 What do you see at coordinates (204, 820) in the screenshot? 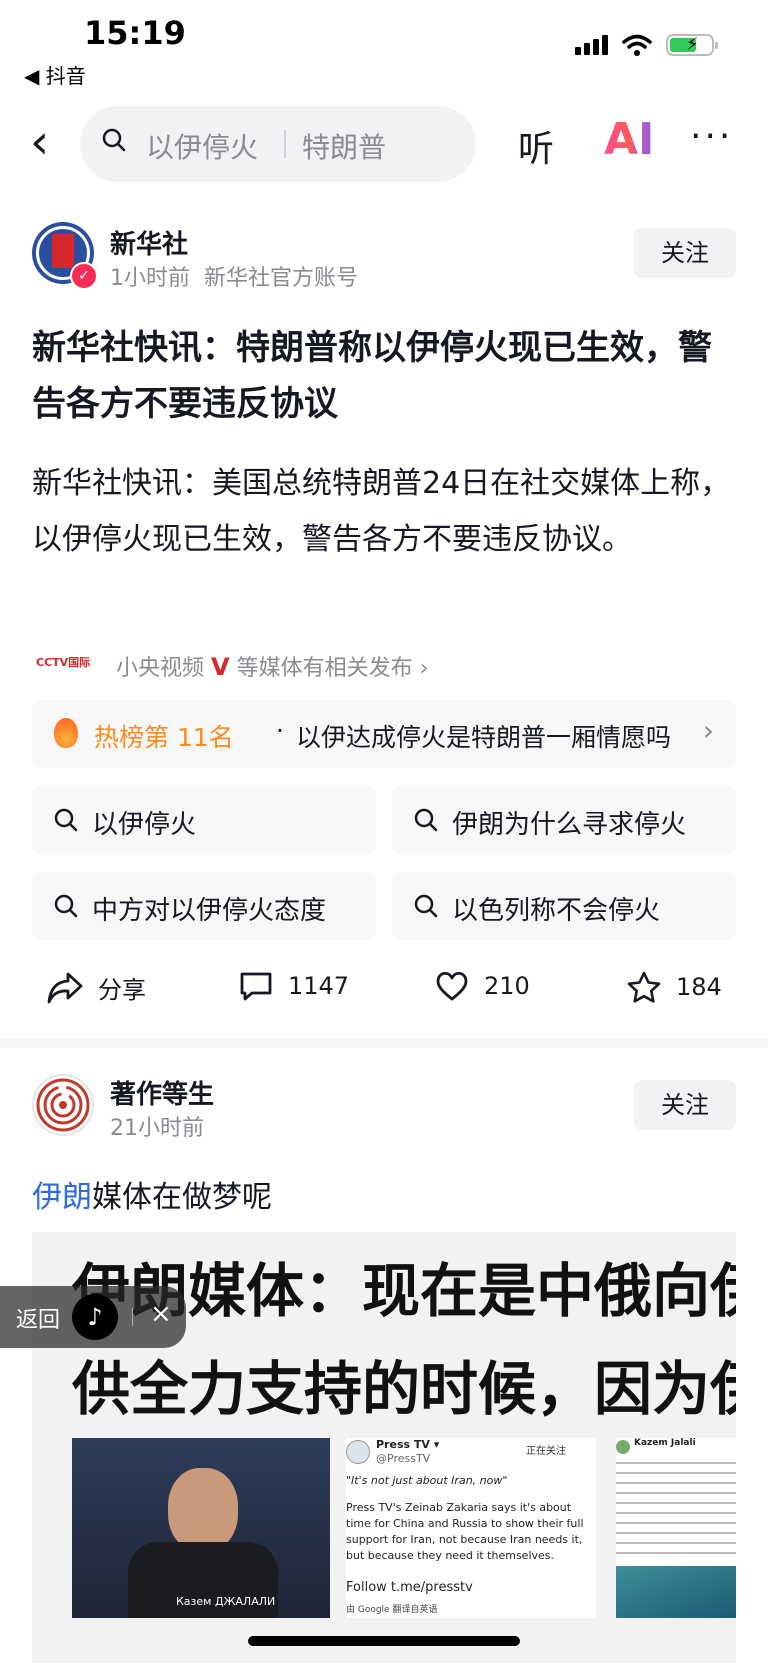
I see `suggestion-chip: 以伊停火` at bounding box center [204, 820].